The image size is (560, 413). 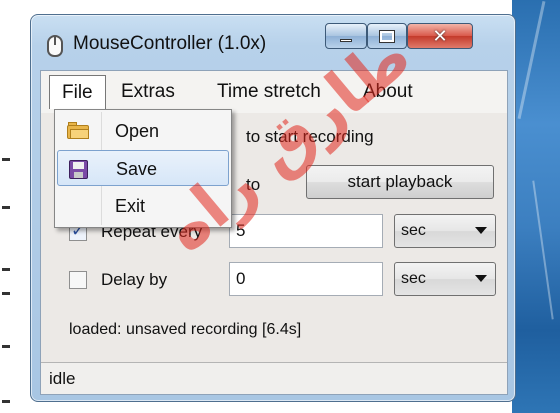 What do you see at coordinates (78, 280) in the screenshot?
I see `delay-checkbox` at bounding box center [78, 280].